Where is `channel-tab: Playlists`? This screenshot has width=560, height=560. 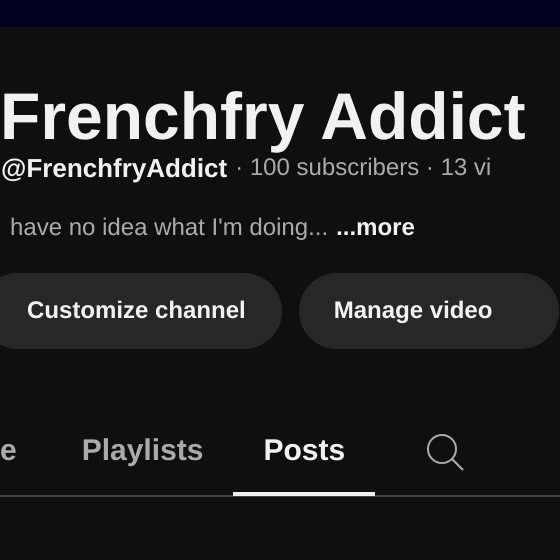
channel-tab: Playlists is located at coordinates (143, 453).